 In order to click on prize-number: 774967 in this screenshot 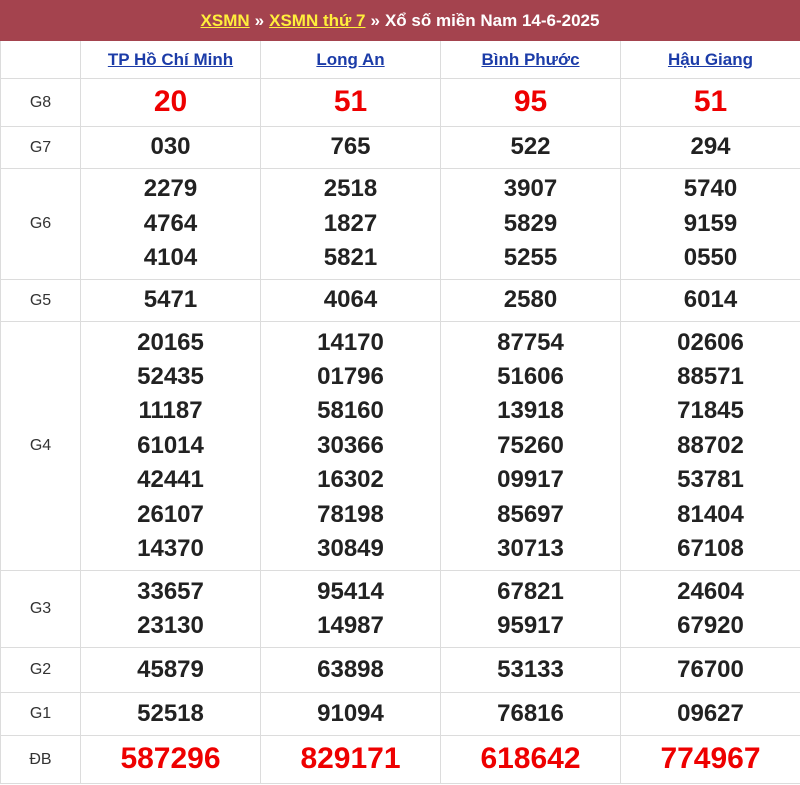, I will do `click(710, 759)`.